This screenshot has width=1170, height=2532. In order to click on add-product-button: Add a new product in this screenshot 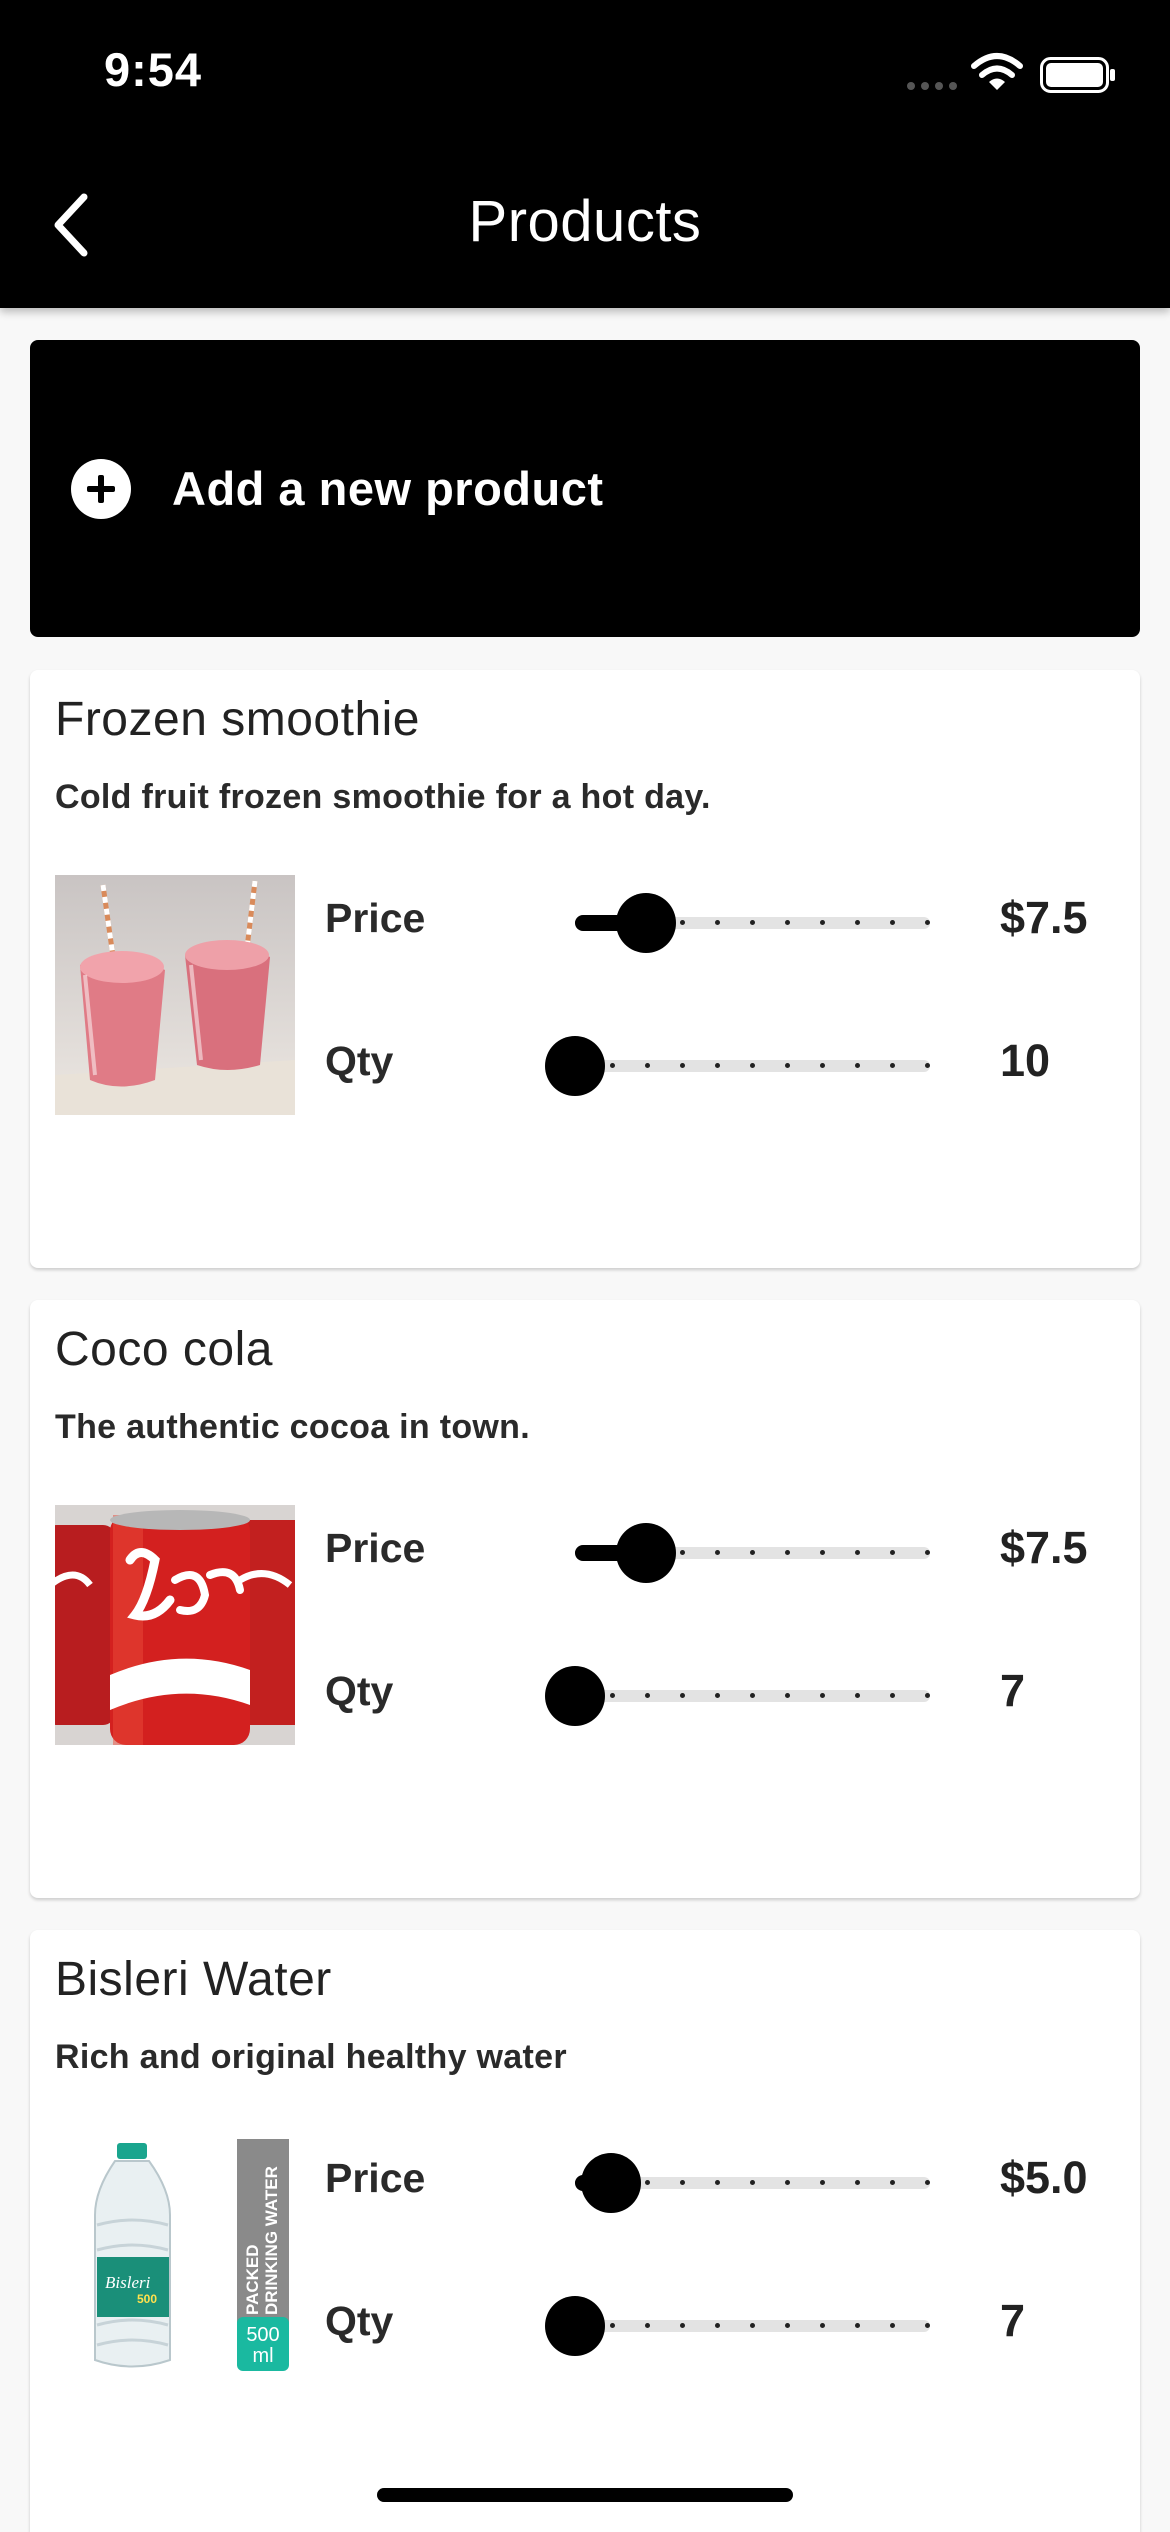, I will do `click(585, 488)`.